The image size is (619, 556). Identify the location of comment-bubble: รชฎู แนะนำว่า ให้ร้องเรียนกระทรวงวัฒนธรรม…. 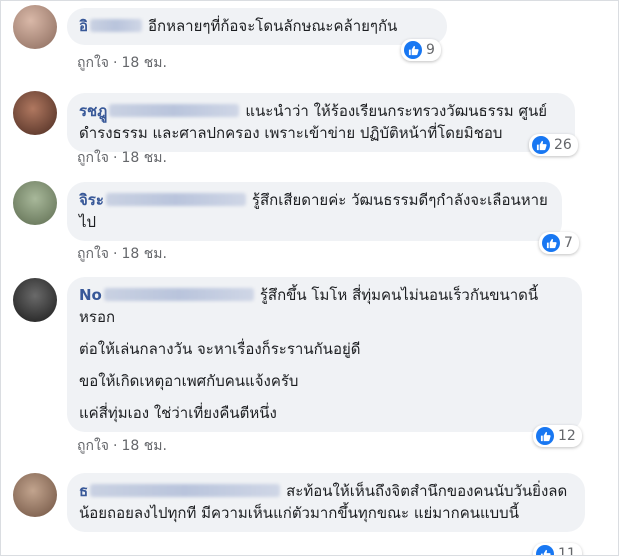
(321, 122).